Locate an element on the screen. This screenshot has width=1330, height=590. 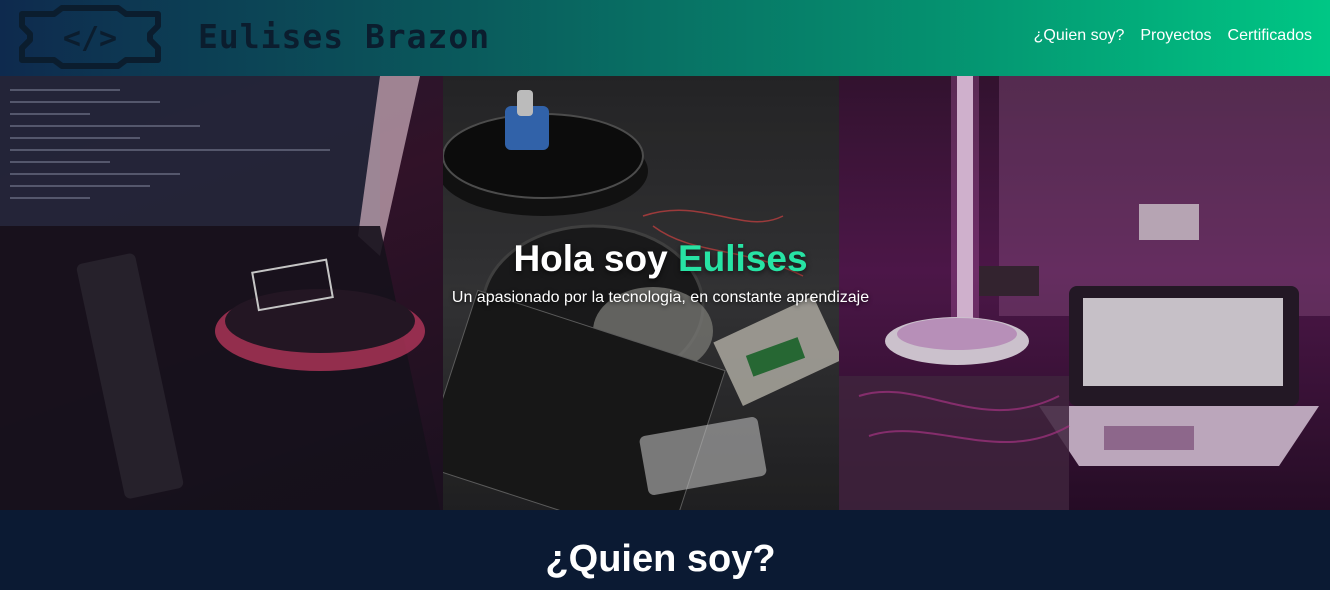
nav-link-quien-soy: ¿Quien soy? is located at coordinates (1079, 36).